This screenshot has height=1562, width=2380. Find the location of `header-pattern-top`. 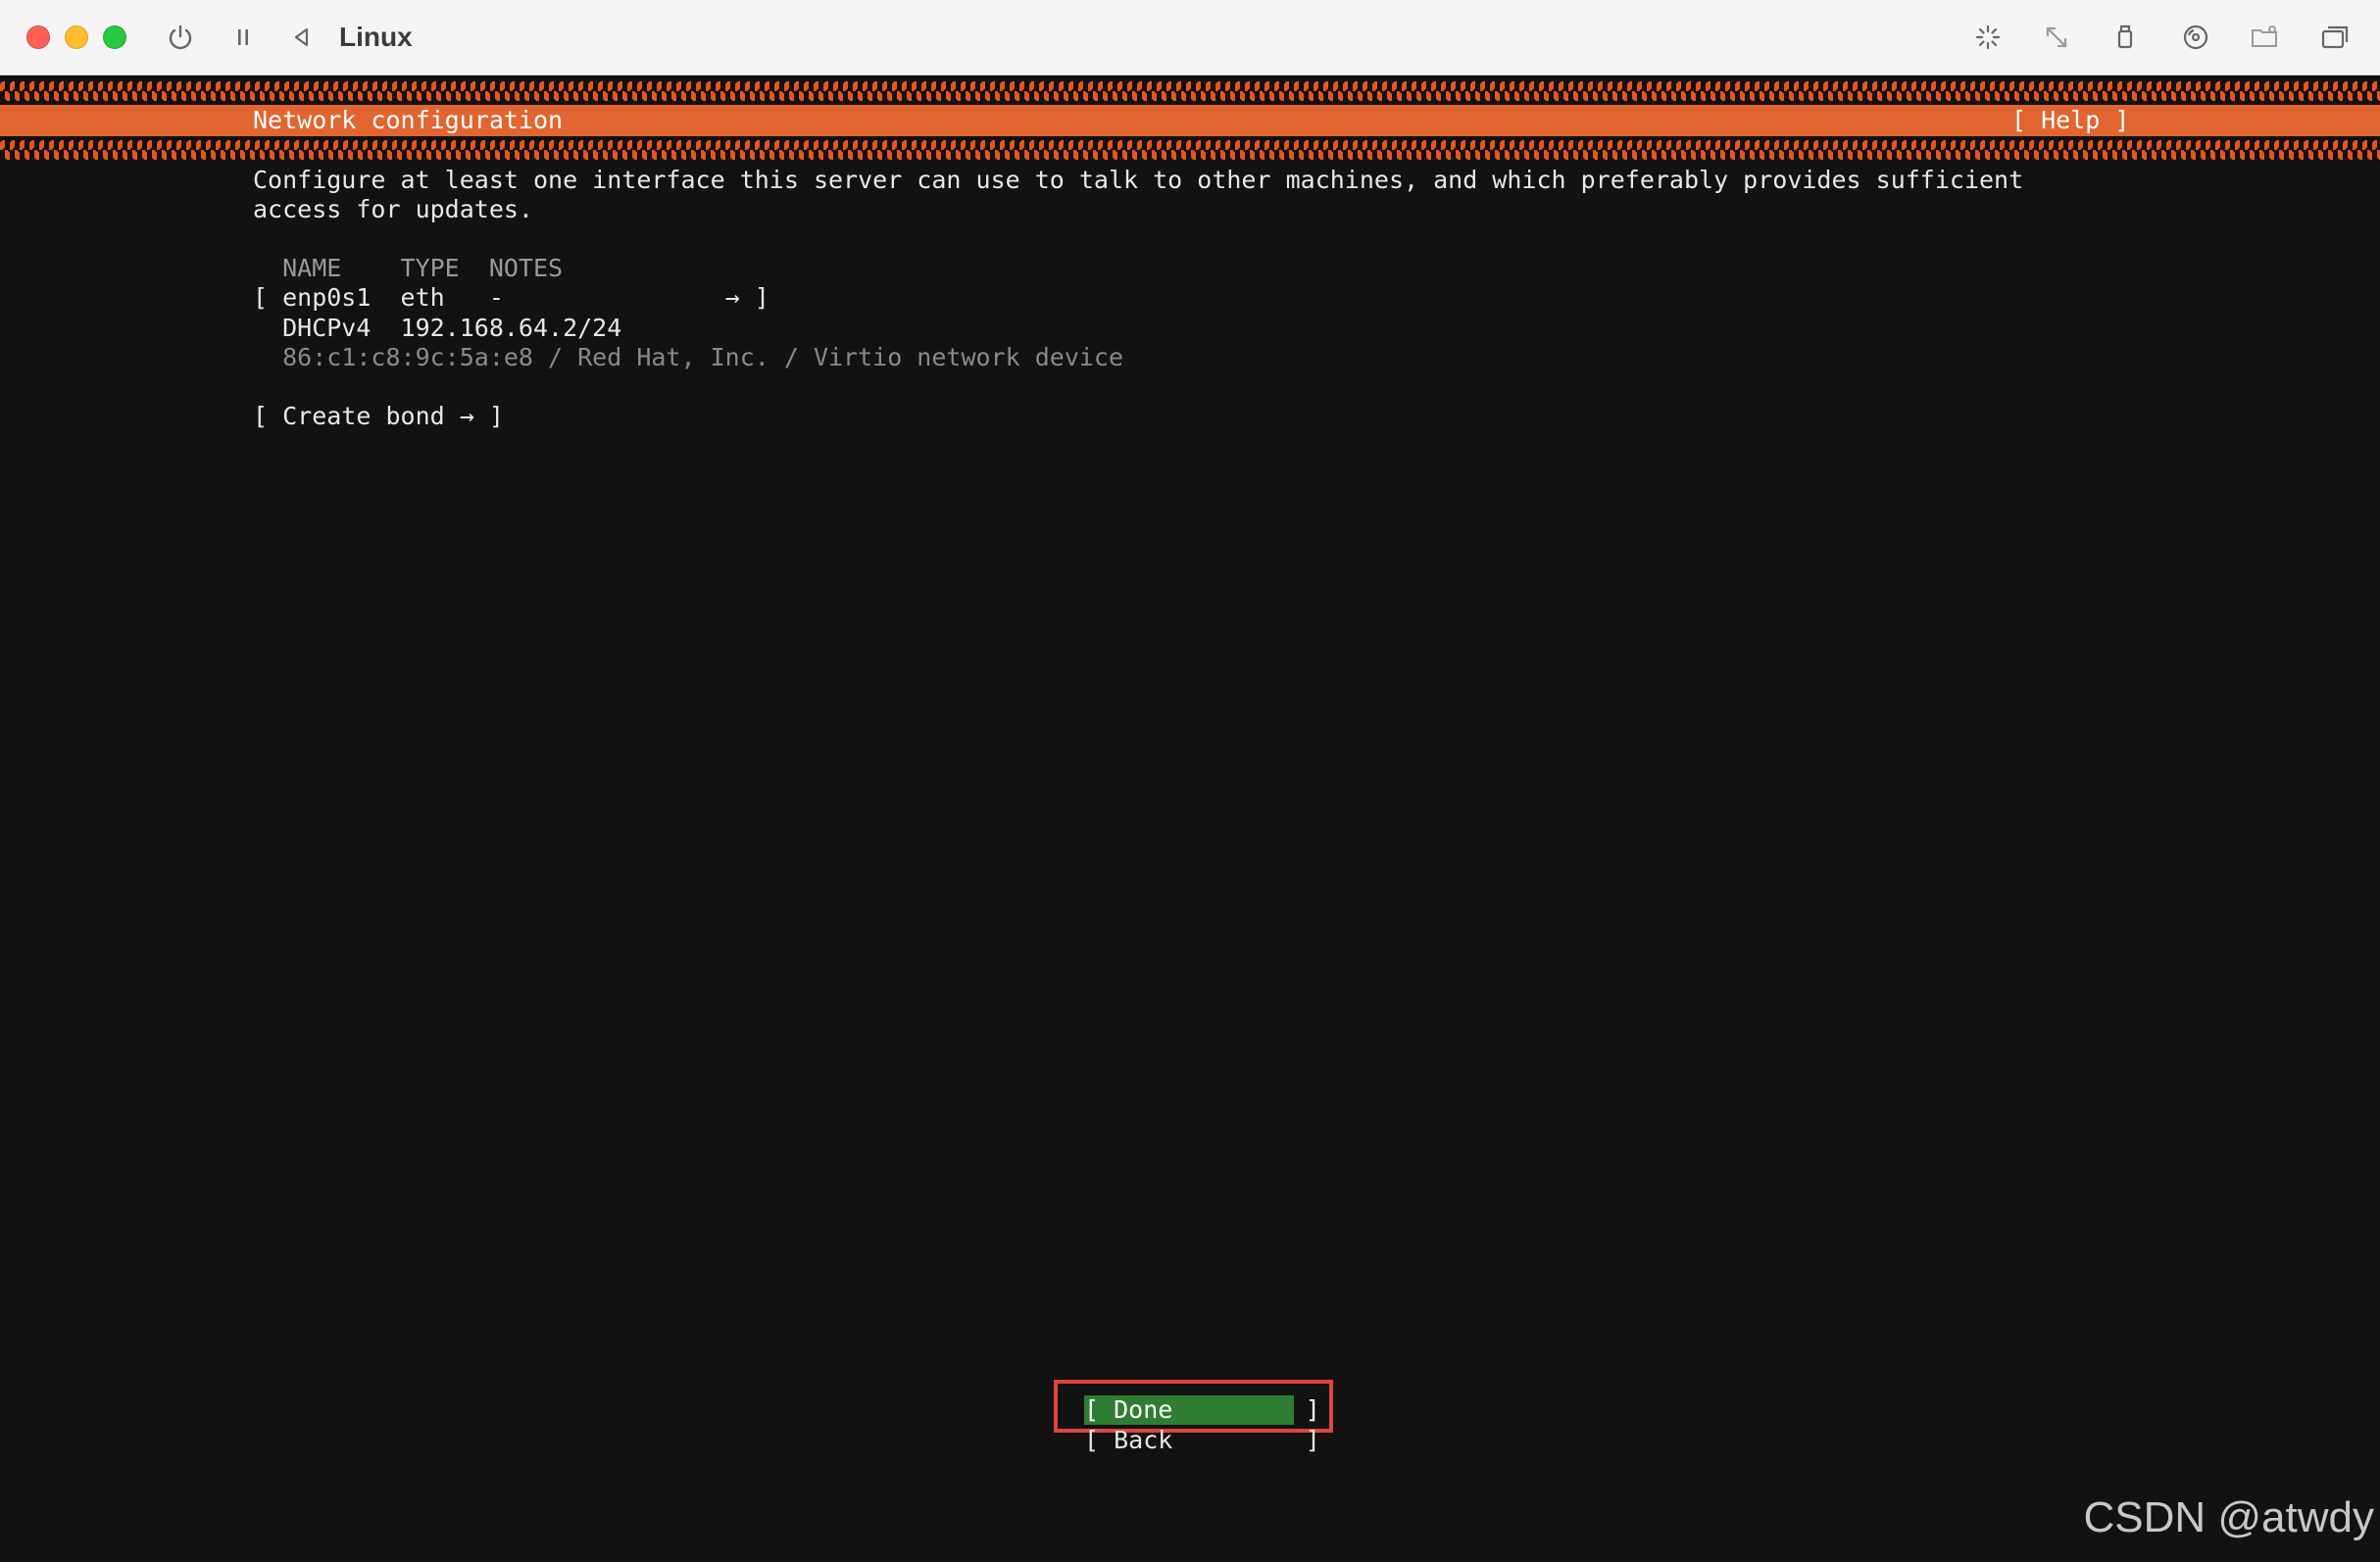

header-pattern-top is located at coordinates (1190, 91).